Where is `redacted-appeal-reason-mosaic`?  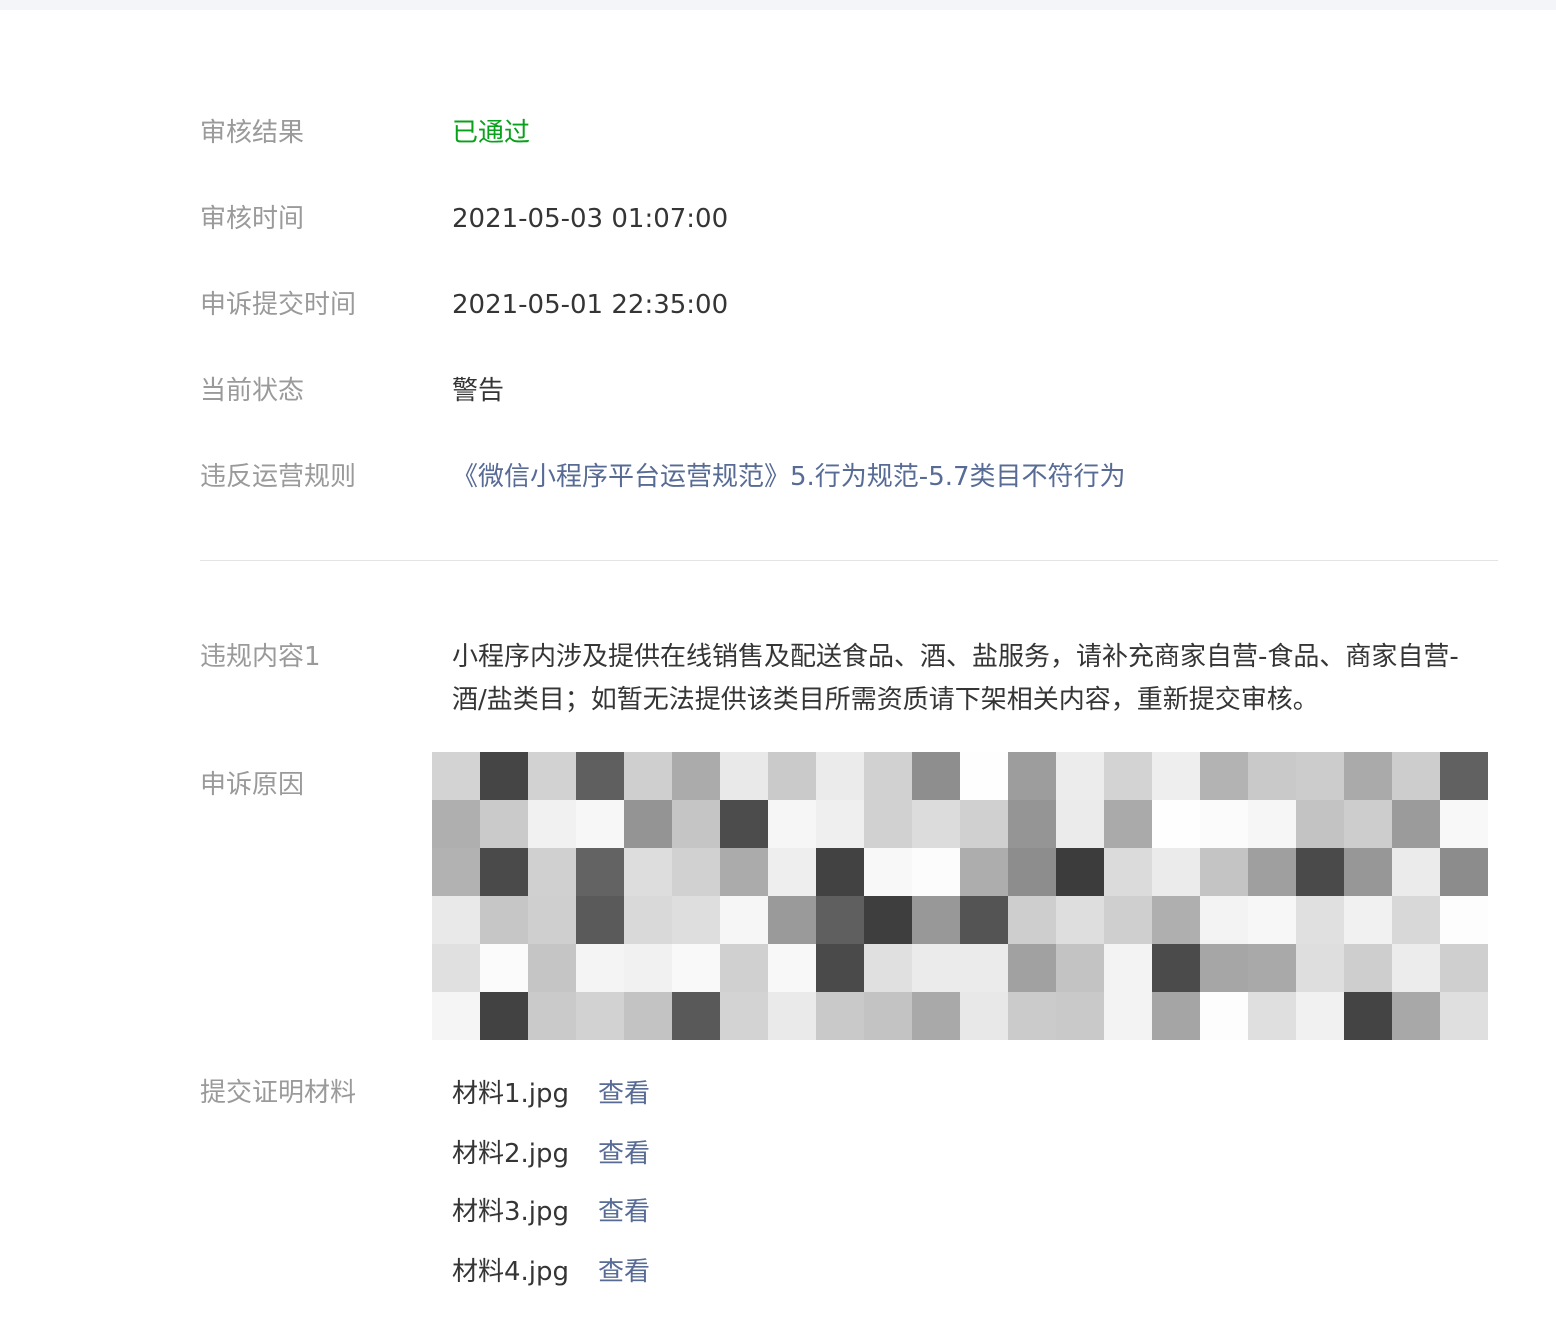
redacted-appeal-reason-mosaic is located at coordinates (960, 896).